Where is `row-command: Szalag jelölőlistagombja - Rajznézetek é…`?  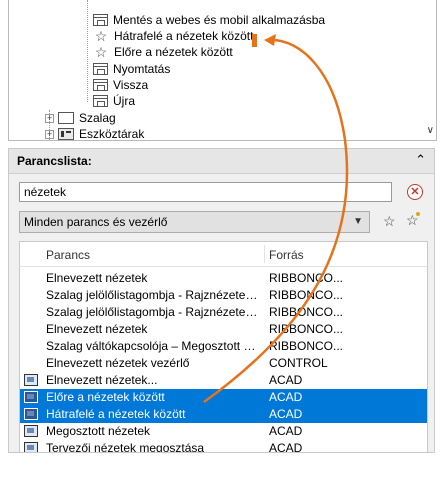 row-command: Szalag jelölőlistagombja - Rajznézetek é… is located at coordinates (154, 312).